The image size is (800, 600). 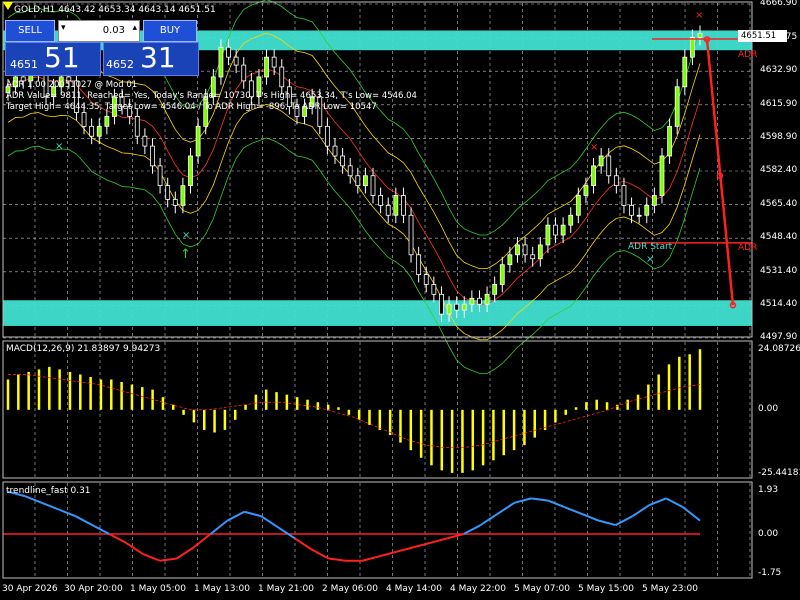 I want to click on price-tick-label: 4615.90, so click(x=779, y=103).